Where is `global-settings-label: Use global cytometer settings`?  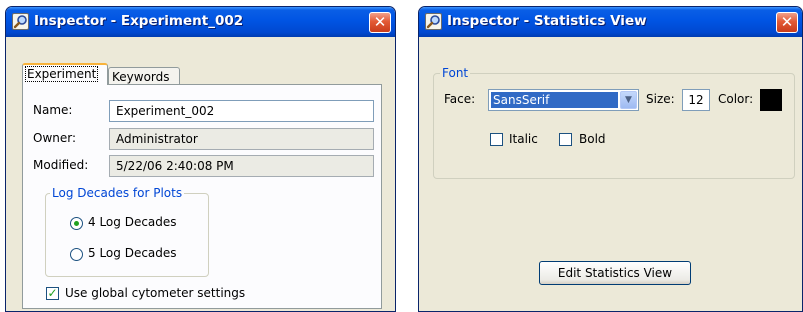
global-settings-label: Use global cytometer settings is located at coordinates (155, 293).